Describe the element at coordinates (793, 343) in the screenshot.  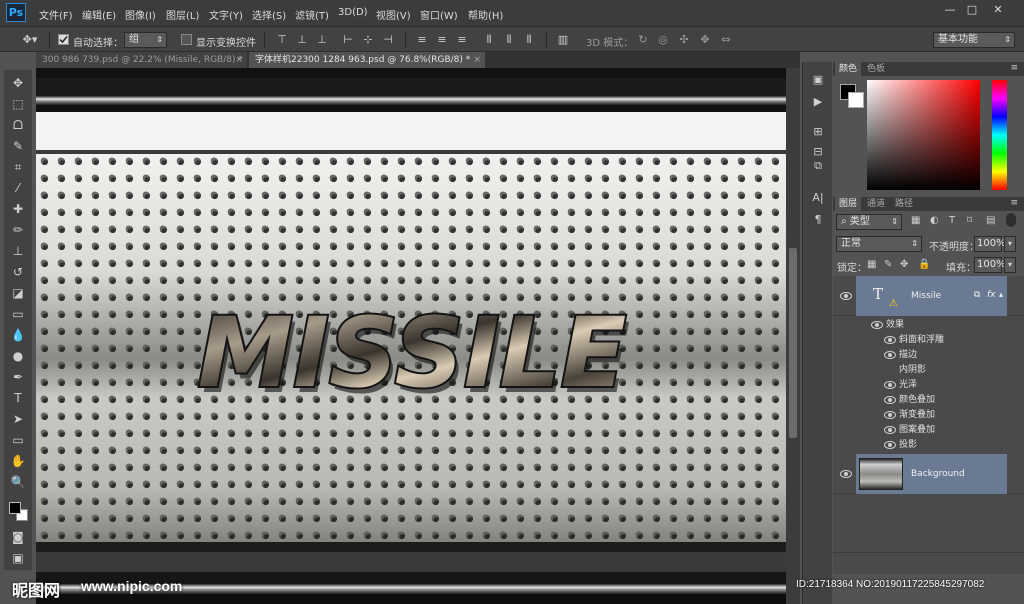
I see `scrollbar-thumb` at that location.